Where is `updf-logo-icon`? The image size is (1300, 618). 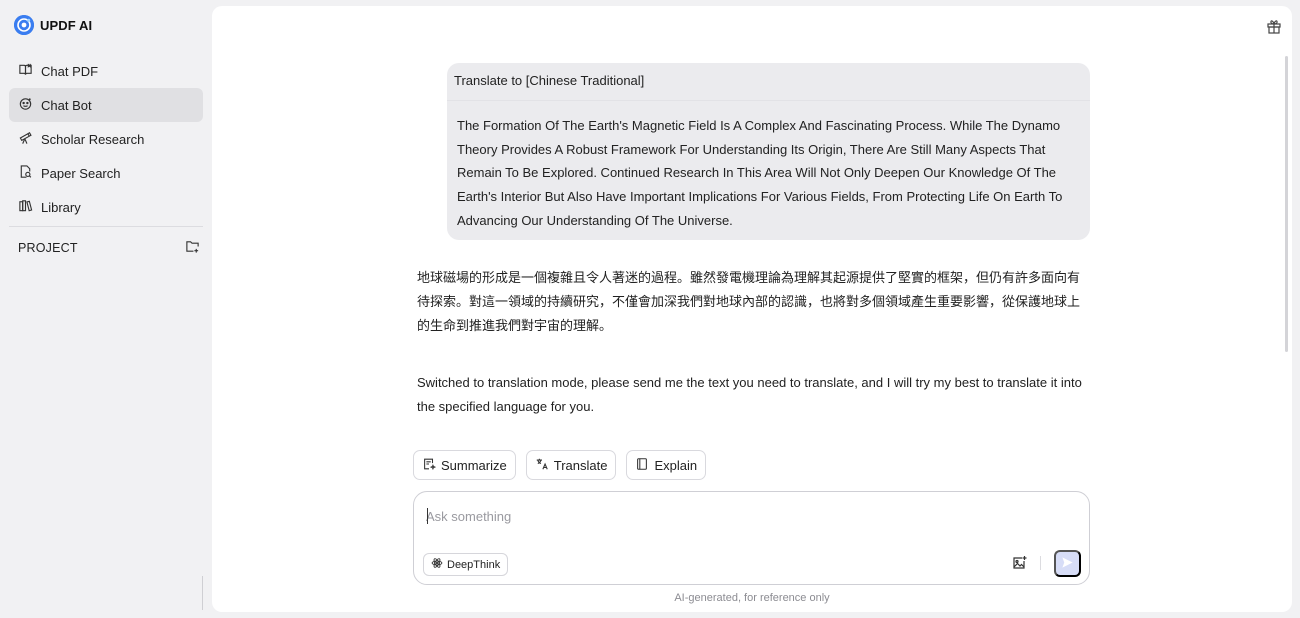
updf-logo-icon is located at coordinates (24, 25).